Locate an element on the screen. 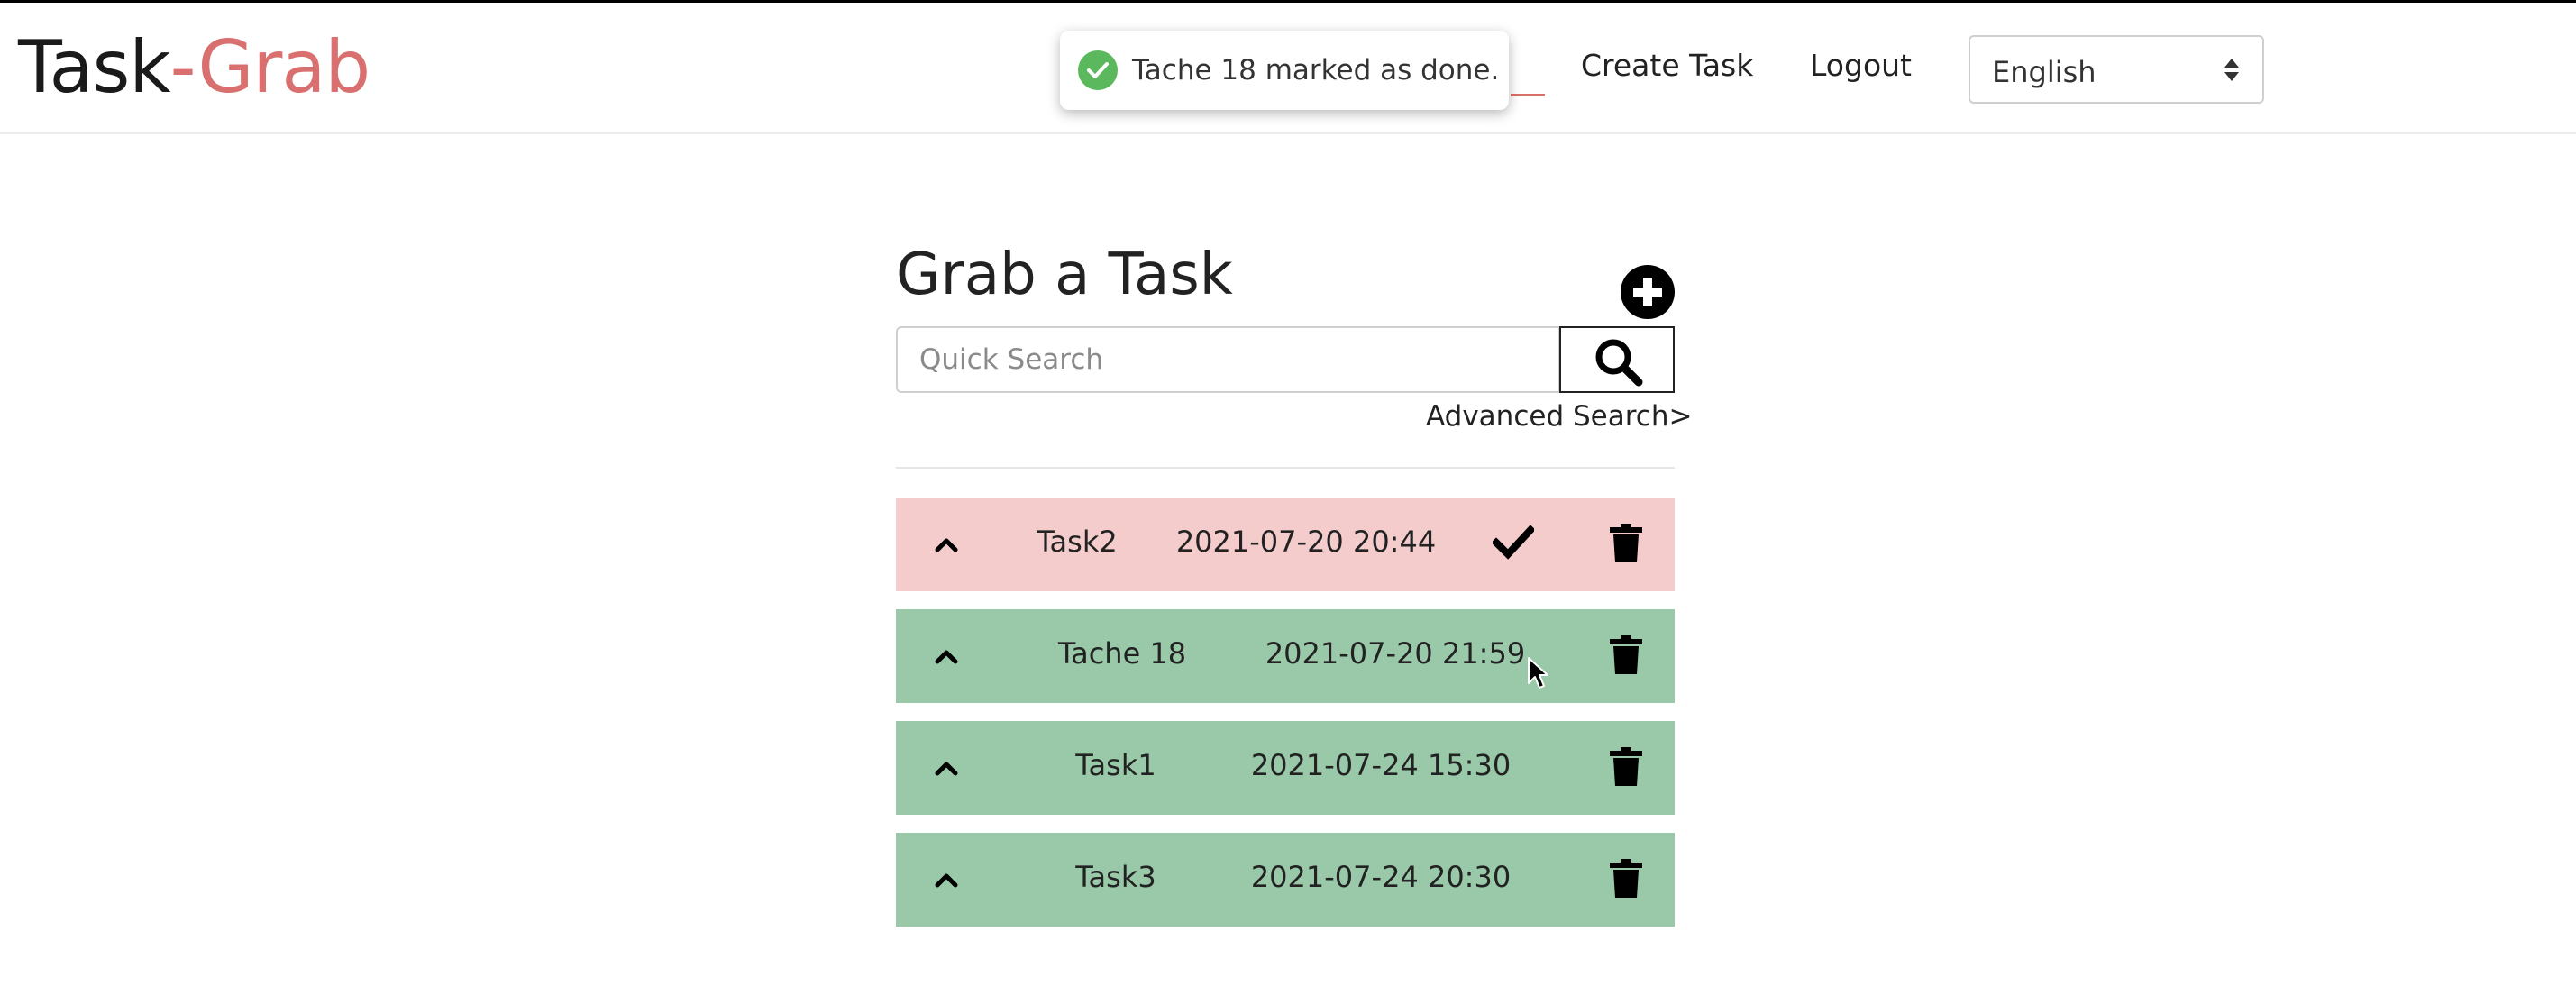 This screenshot has height=986, width=2576. language-select-value: English is located at coordinates (2044, 72).